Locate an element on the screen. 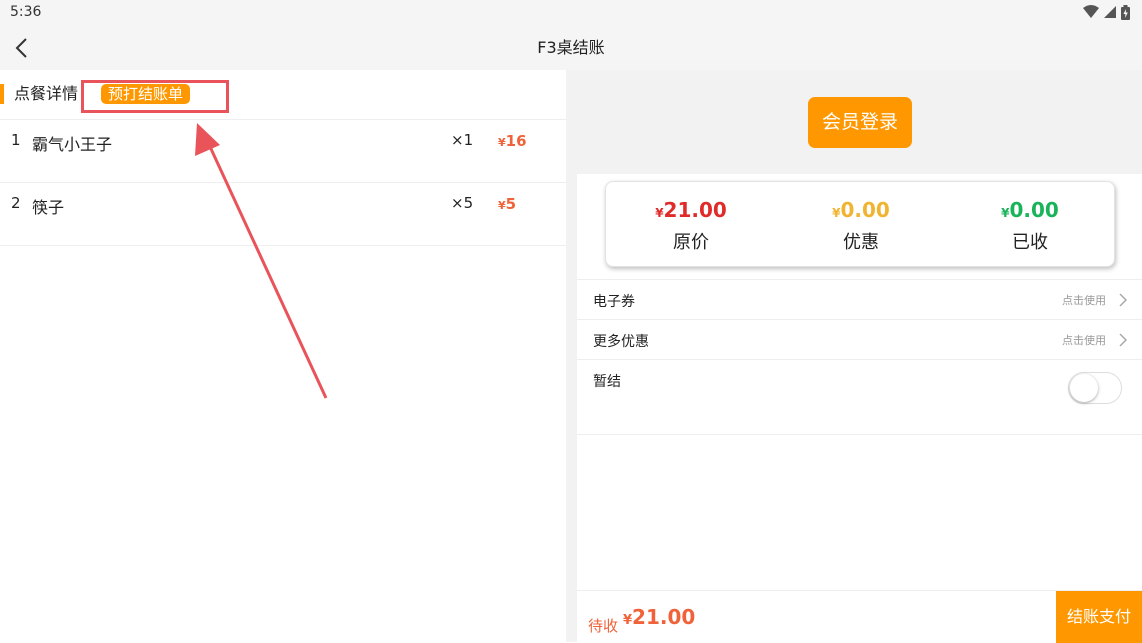 The width and height of the screenshot is (1142, 643). suspend-toggle is located at coordinates (1095, 388).